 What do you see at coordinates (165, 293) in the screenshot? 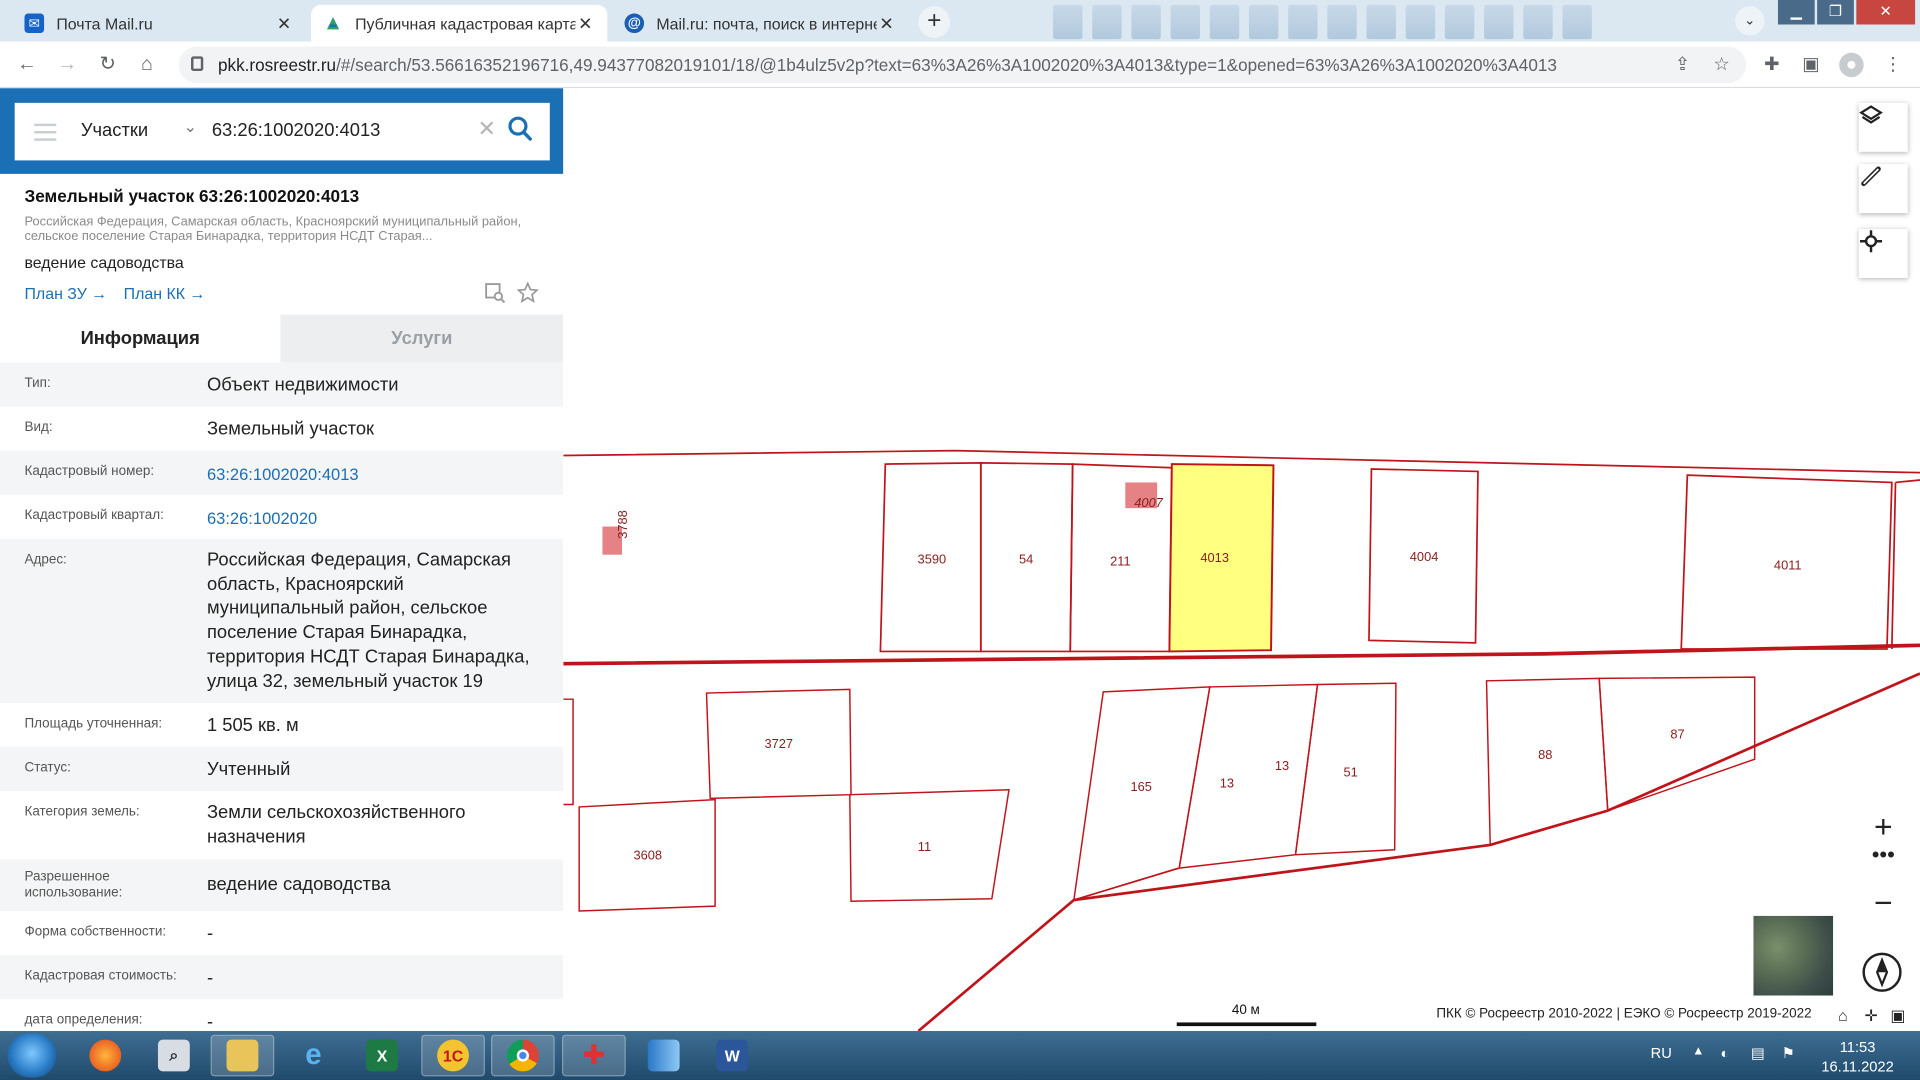
I see `plan-kk-link: План КК →` at bounding box center [165, 293].